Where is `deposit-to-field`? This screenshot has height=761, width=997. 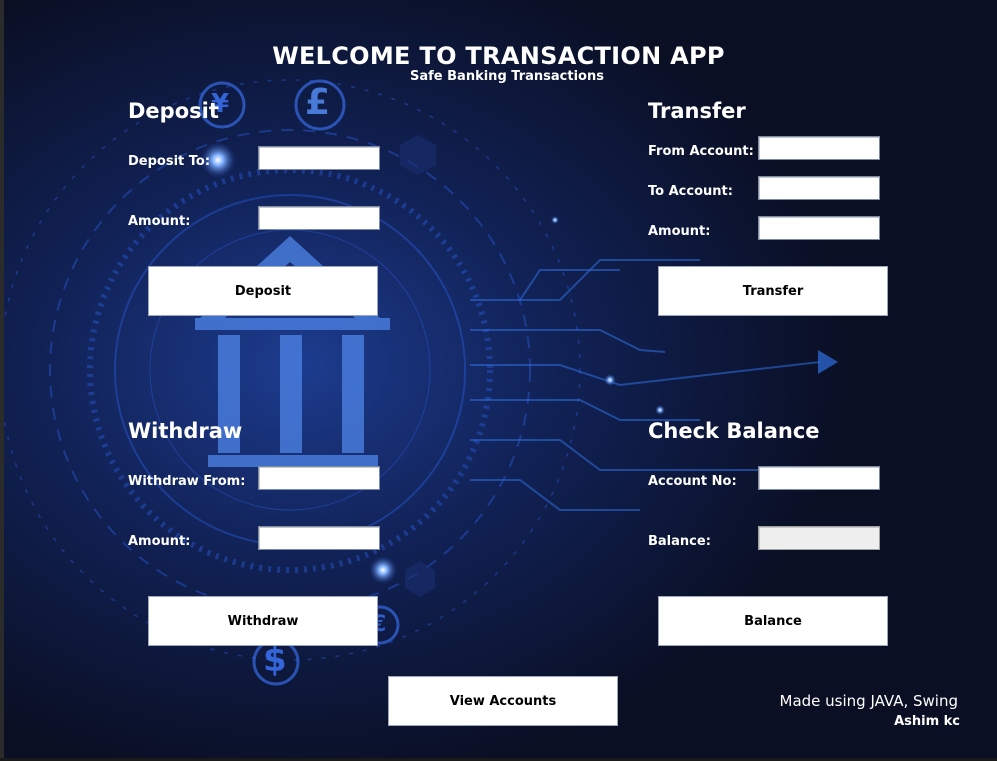 deposit-to-field is located at coordinates (319, 158).